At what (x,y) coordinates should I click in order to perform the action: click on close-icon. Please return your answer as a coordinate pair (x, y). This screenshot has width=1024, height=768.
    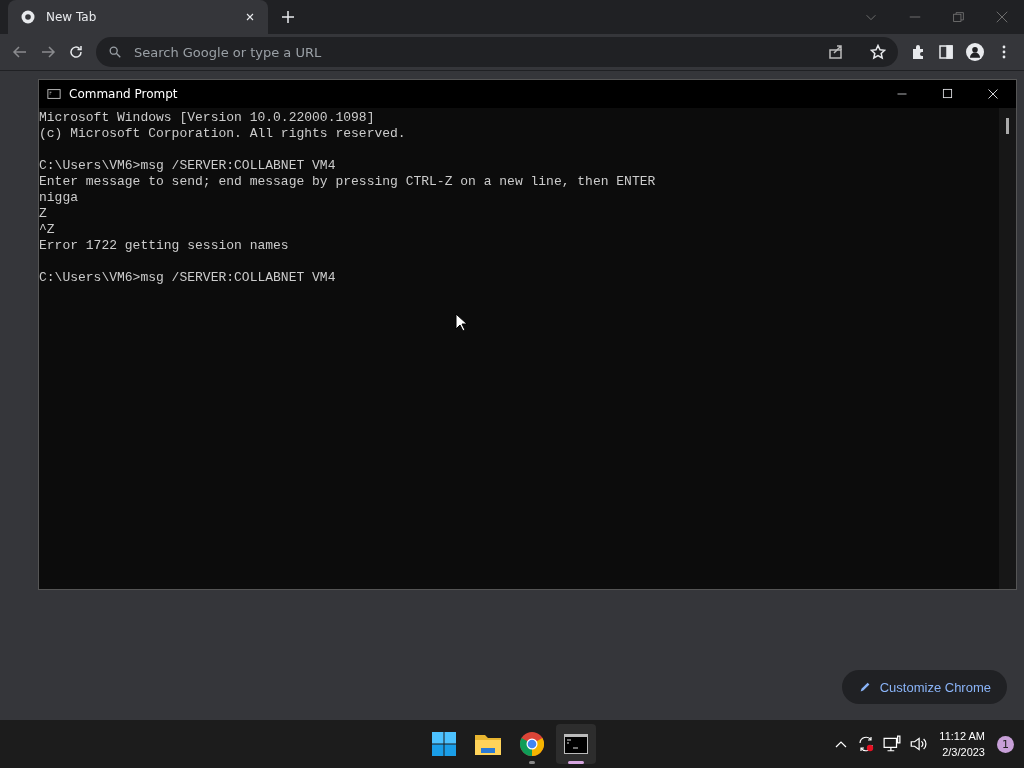
    Looking at the image, I should click on (250, 17).